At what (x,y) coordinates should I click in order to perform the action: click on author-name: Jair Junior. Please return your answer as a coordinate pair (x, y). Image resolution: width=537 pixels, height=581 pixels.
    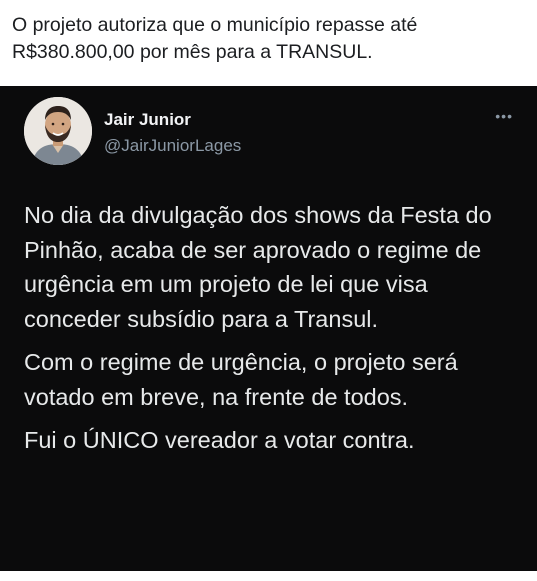
    Looking at the image, I should click on (147, 120).